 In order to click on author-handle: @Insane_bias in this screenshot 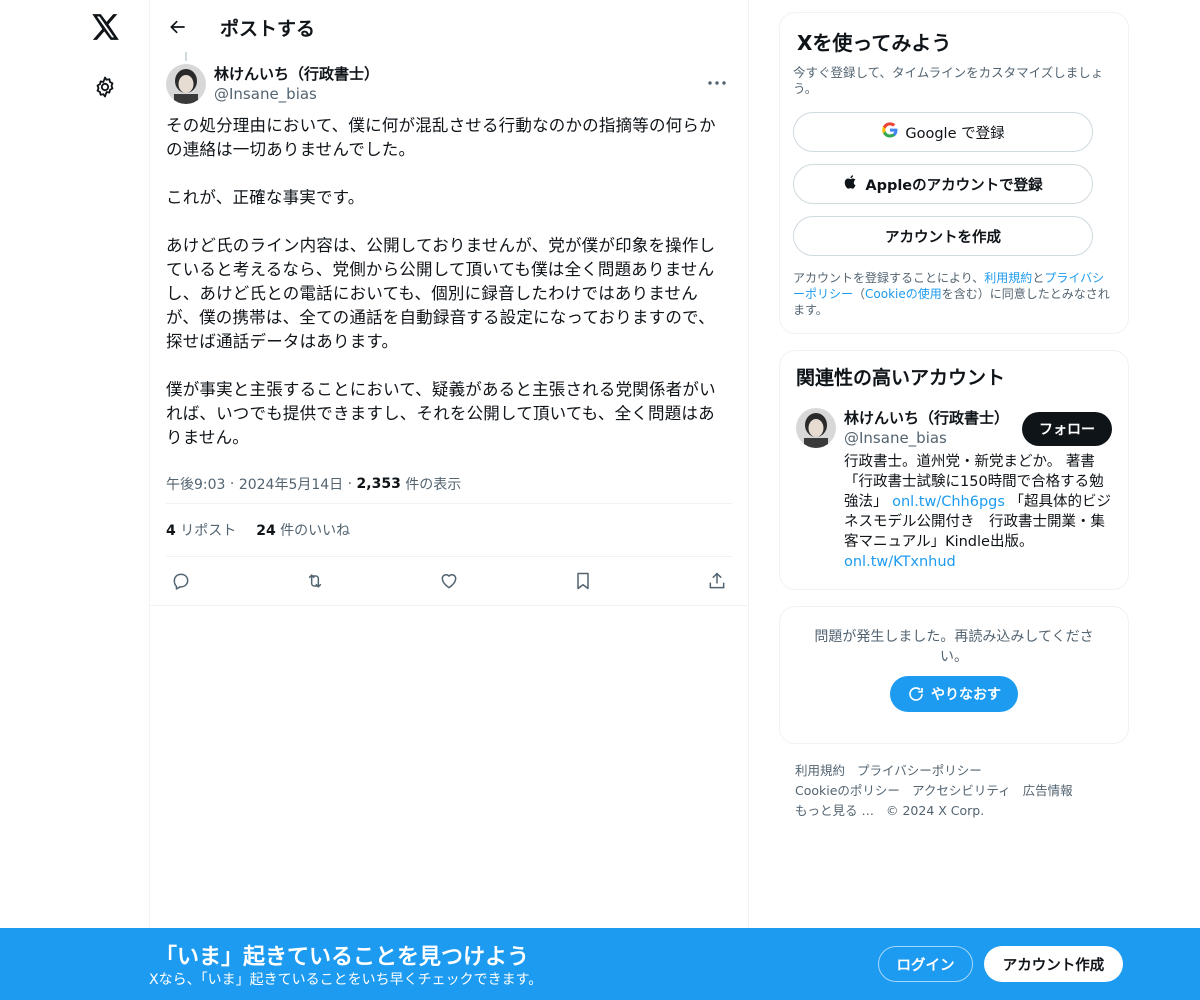, I will do `click(296, 94)`.